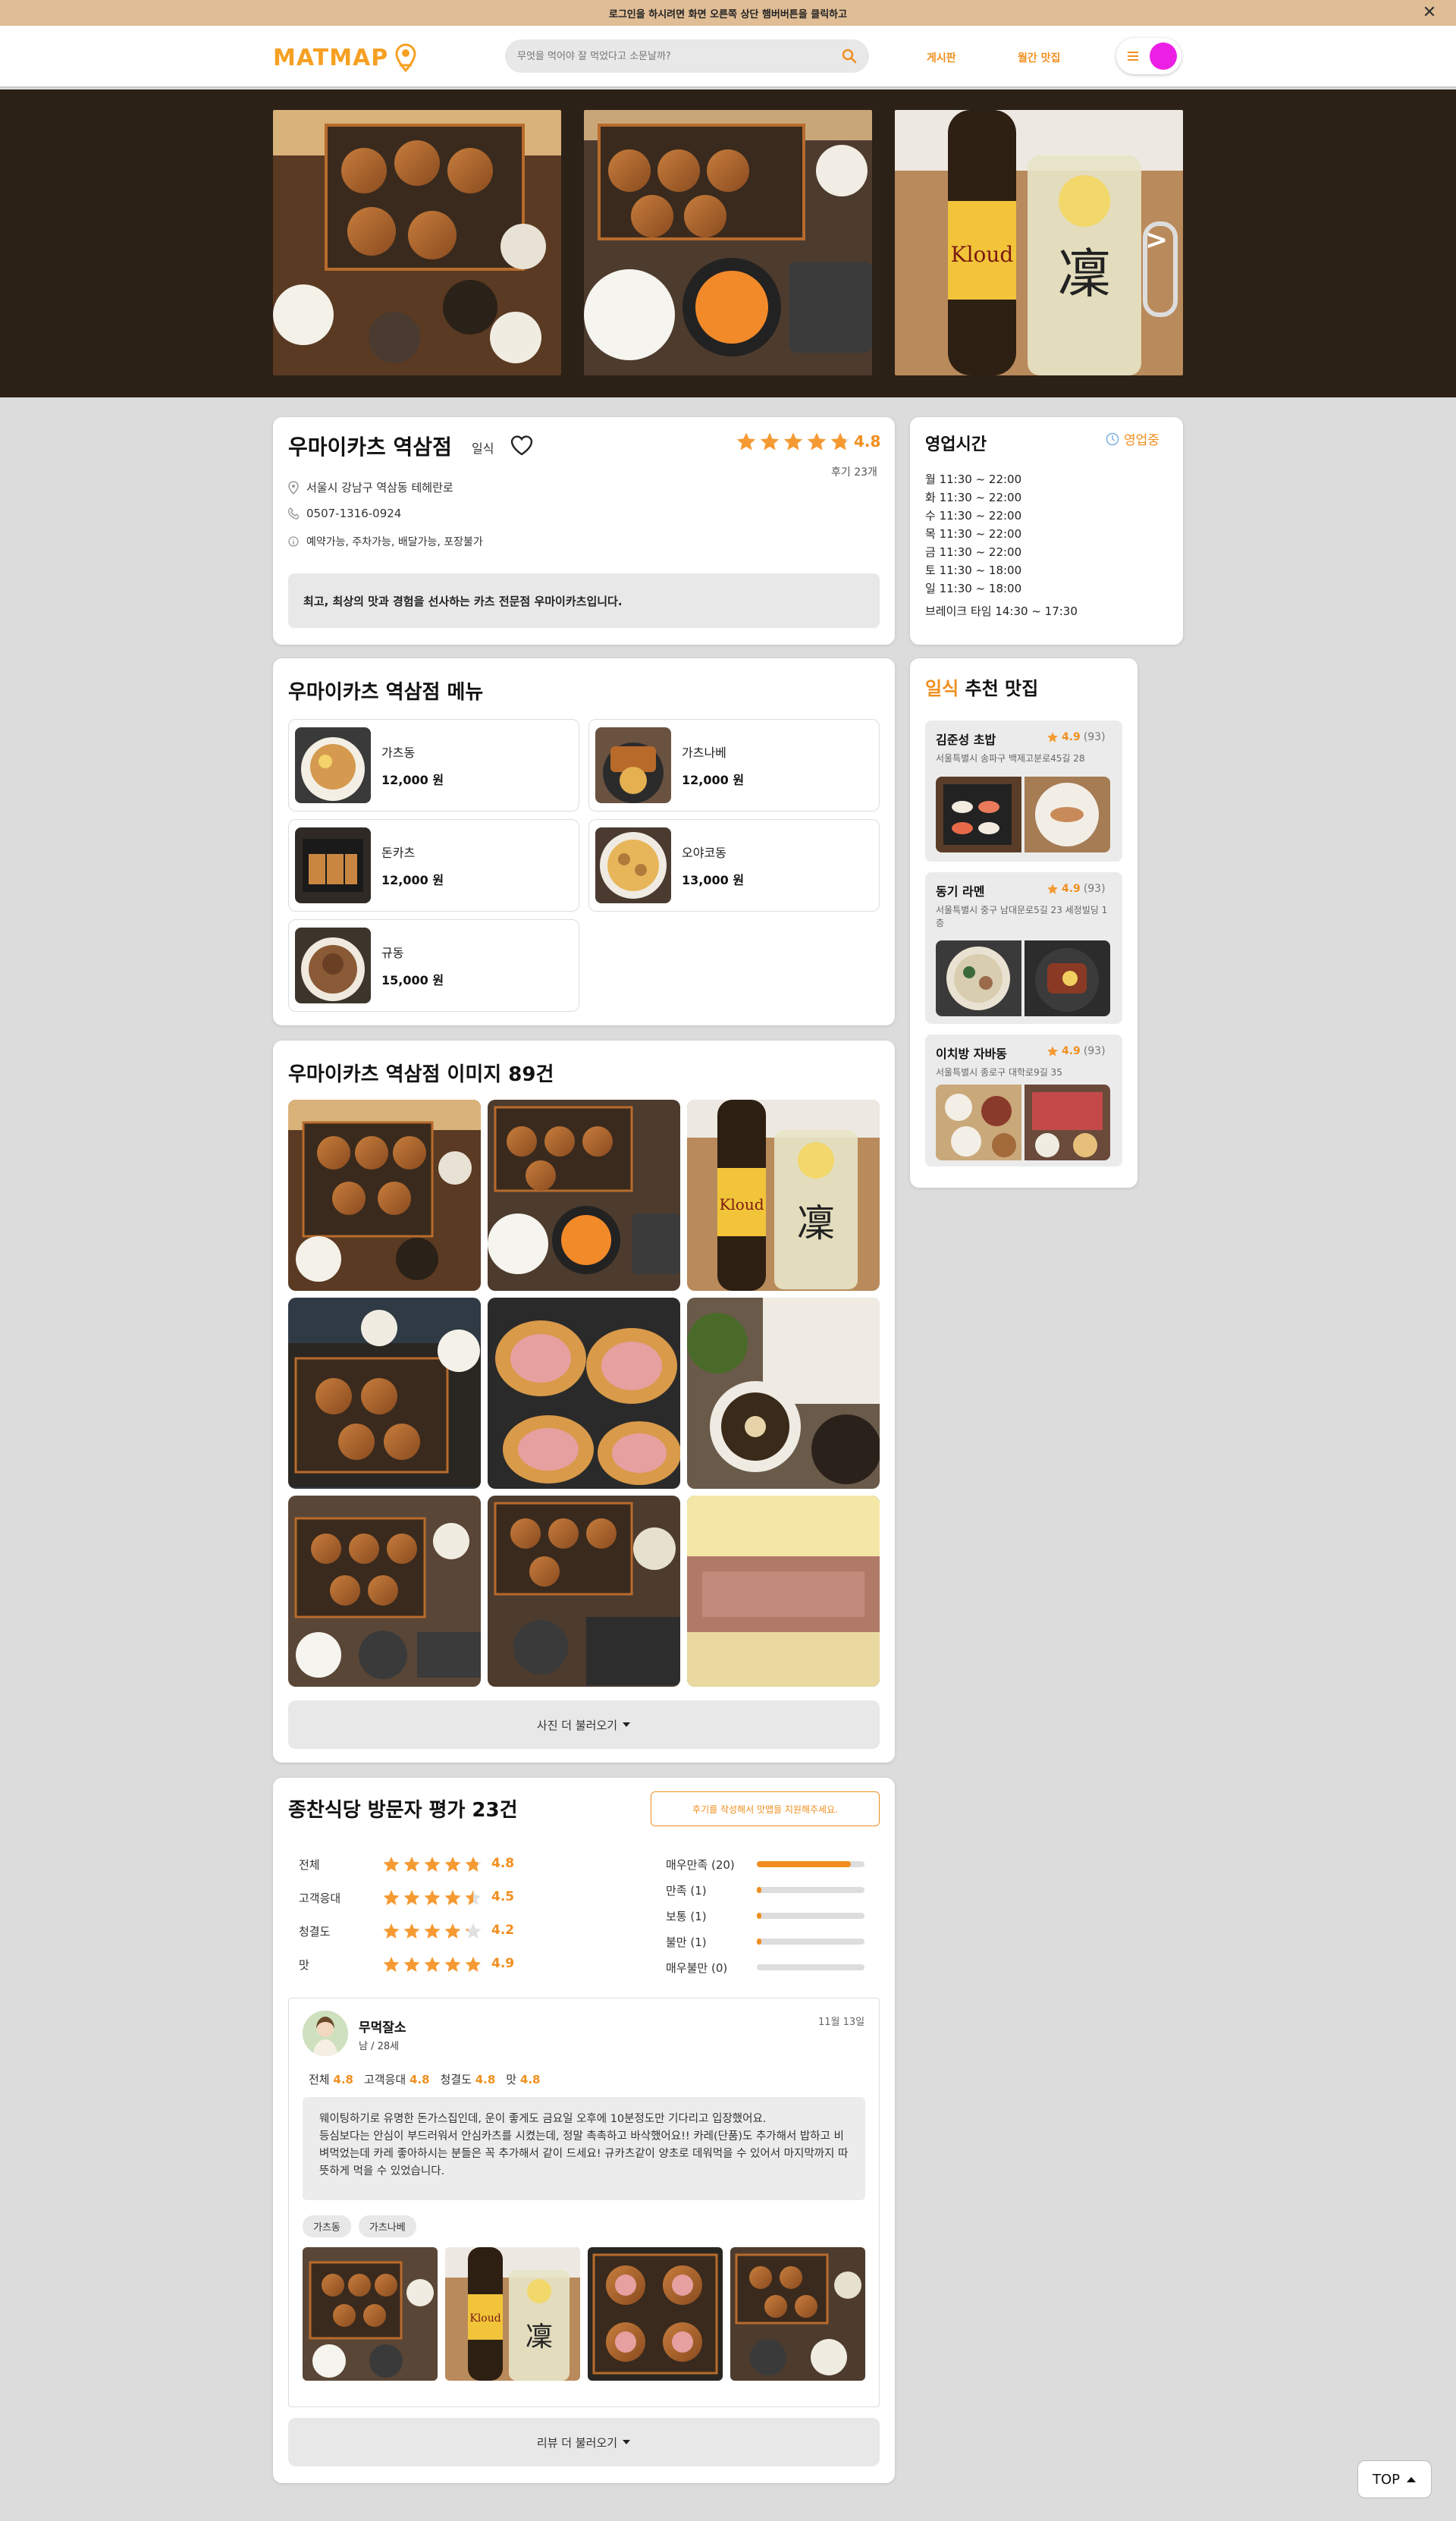  Describe the element at coordinates (530, 2079) in the screenshot. I see `score-value: 4.8` at that location.